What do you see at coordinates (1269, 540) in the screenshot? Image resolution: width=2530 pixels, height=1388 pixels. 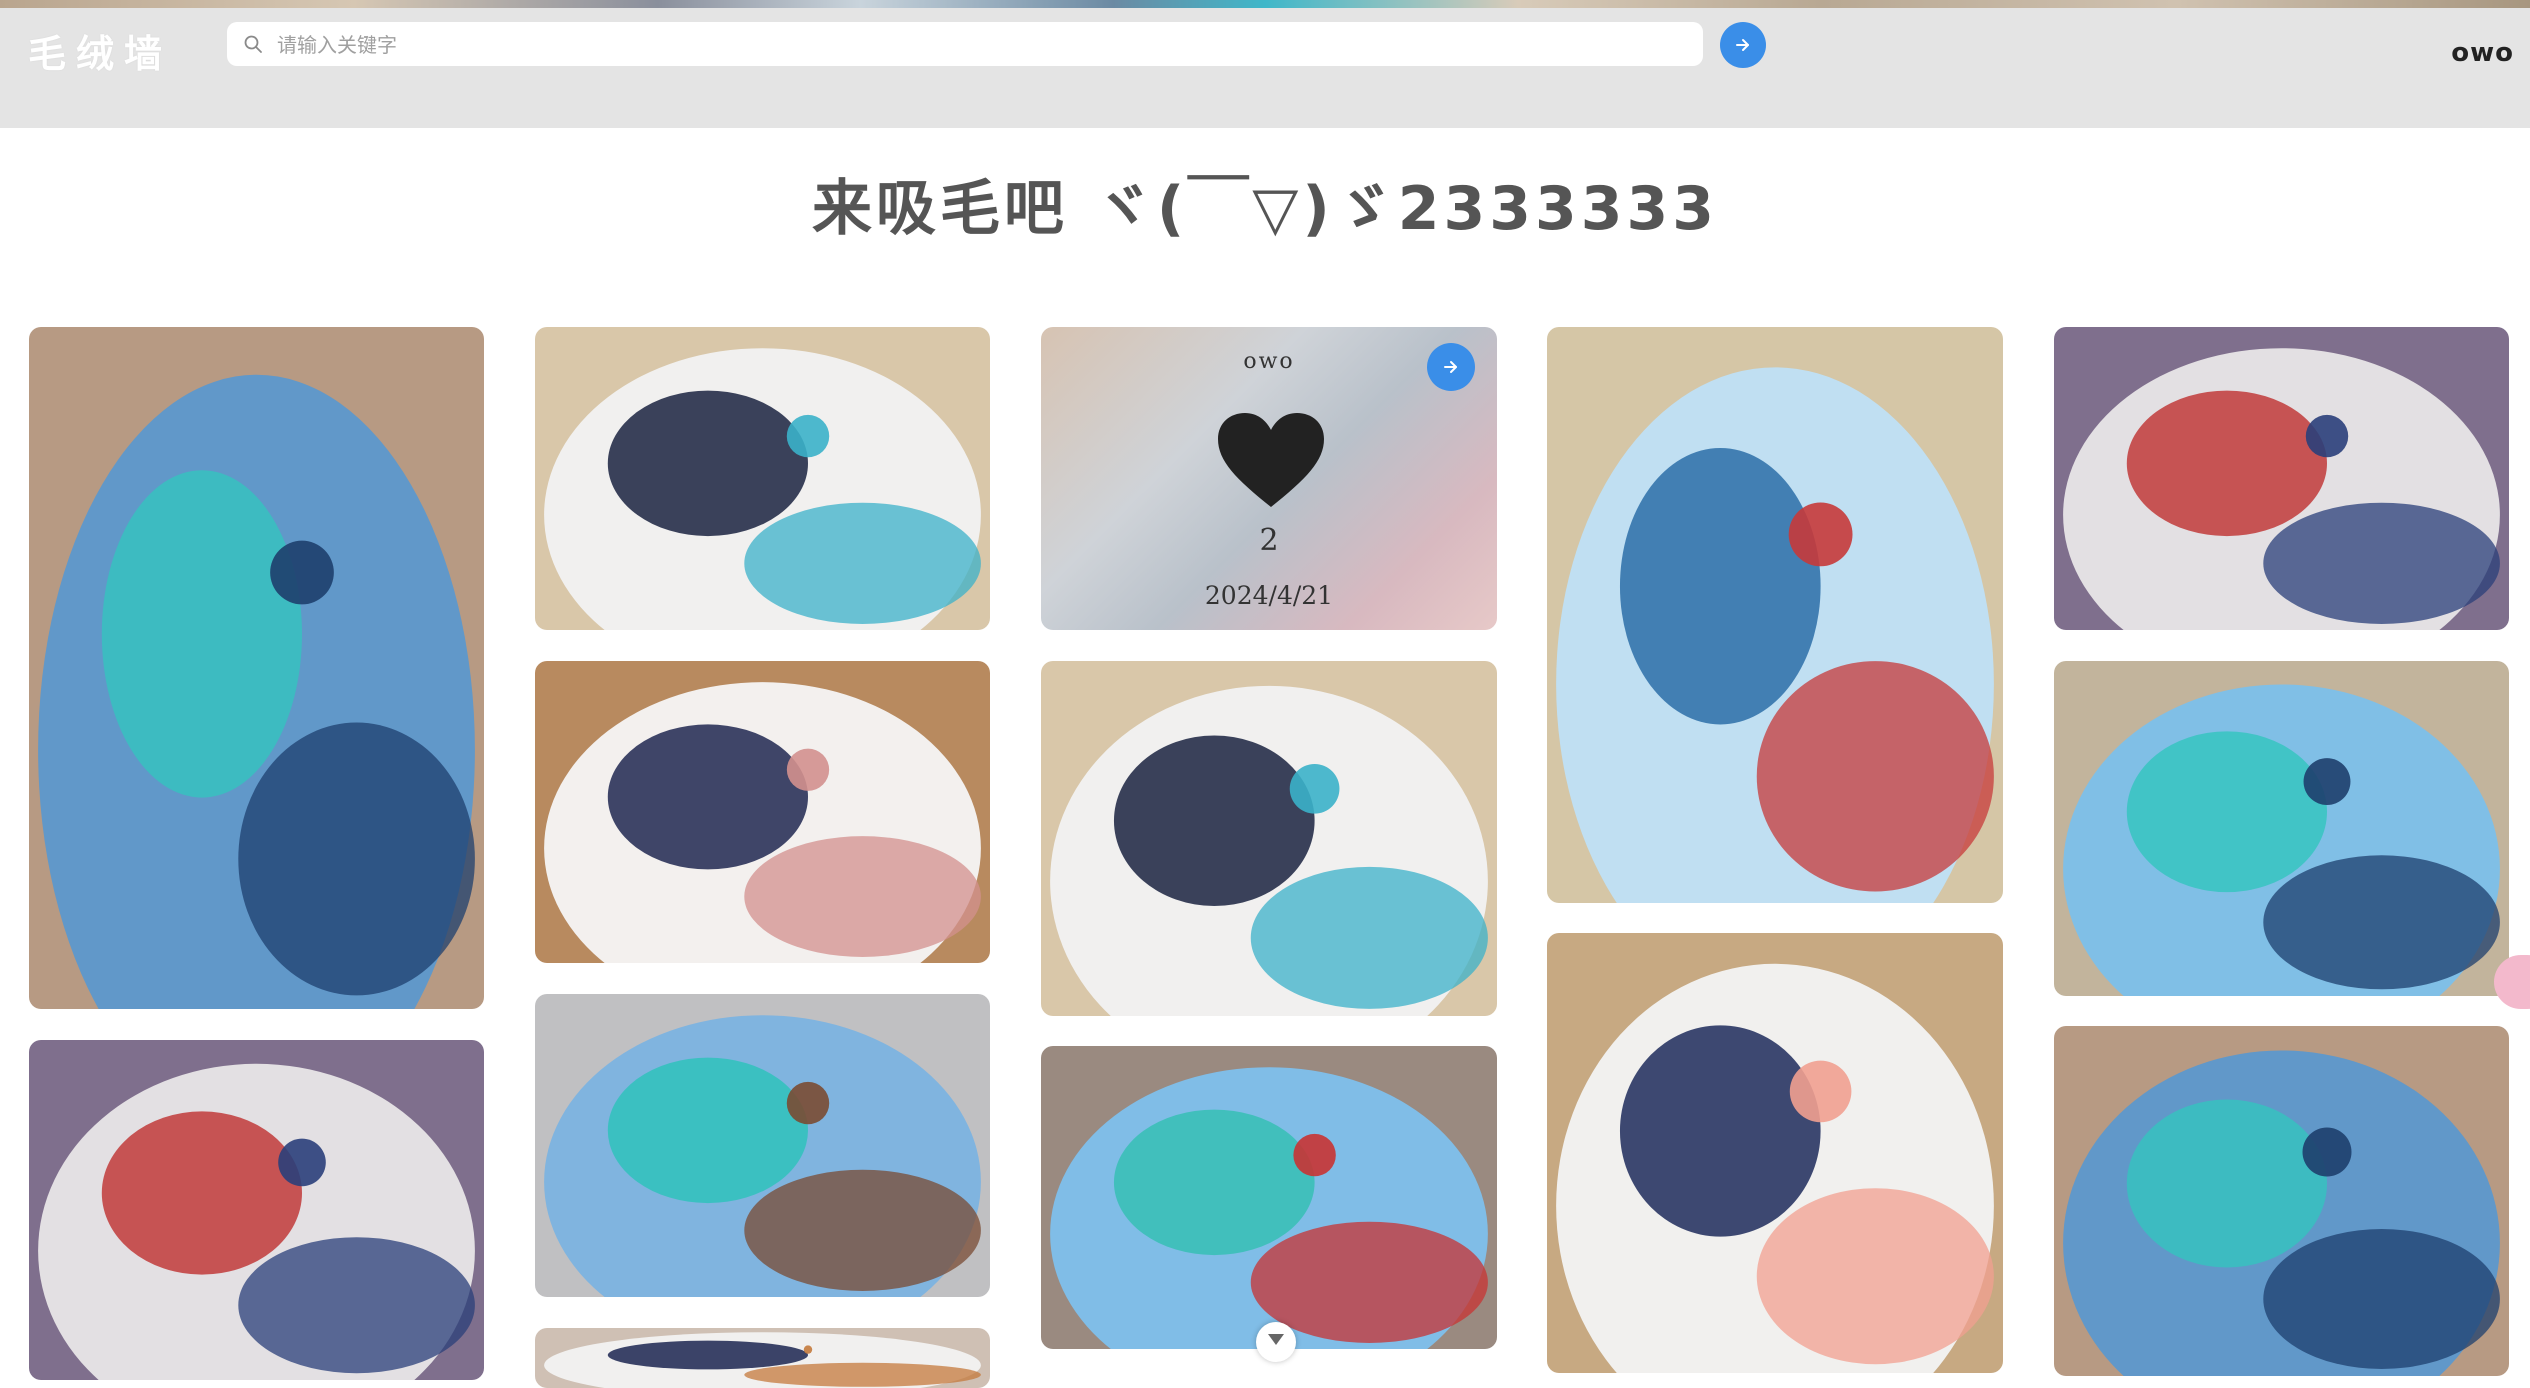 I see `like-count: 2` at bounding box center [1269, 540].